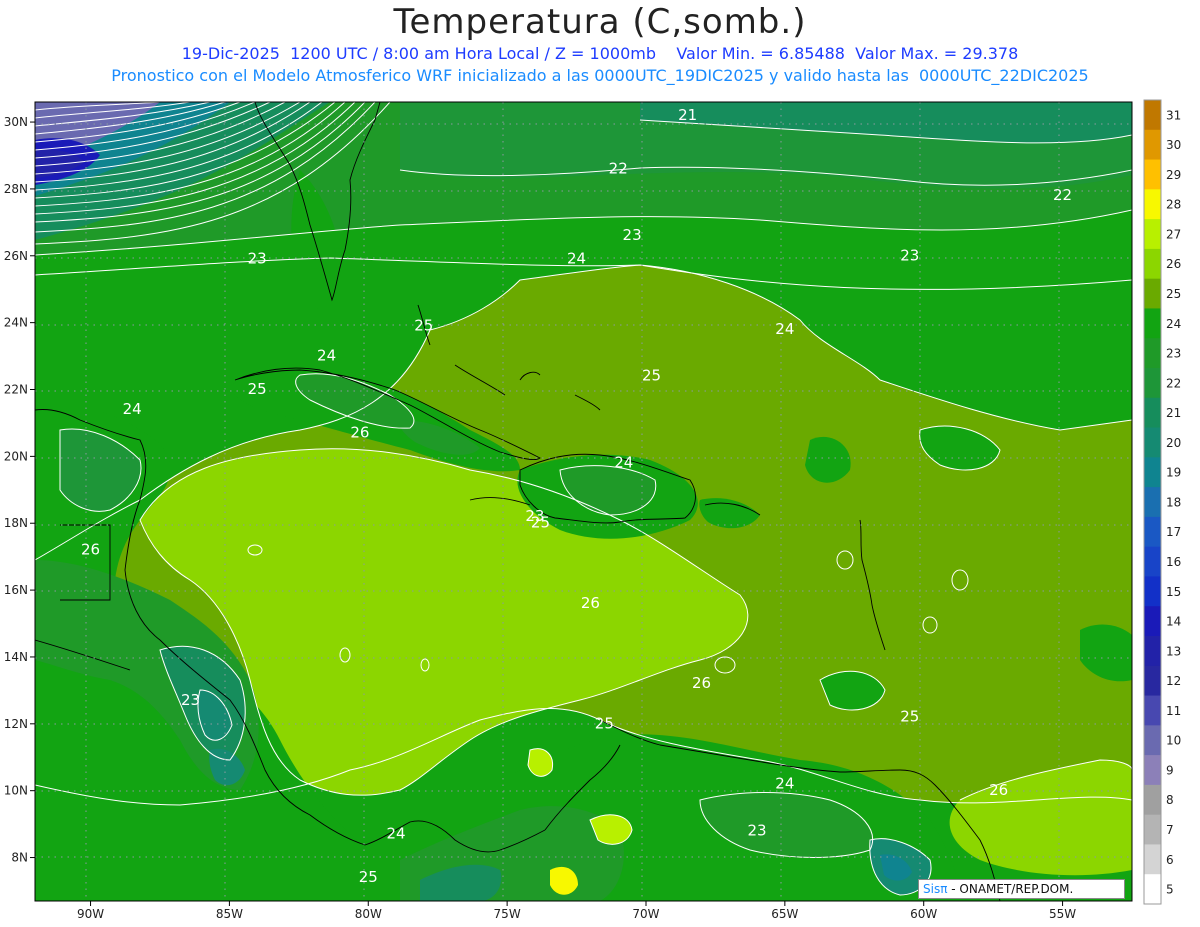 This screenshot has height=927, width=1200. What do you see at coordinates (1170, 830) in the screenshot?
I see `colorbar-label: 7` at bounding box center [1170, 830].